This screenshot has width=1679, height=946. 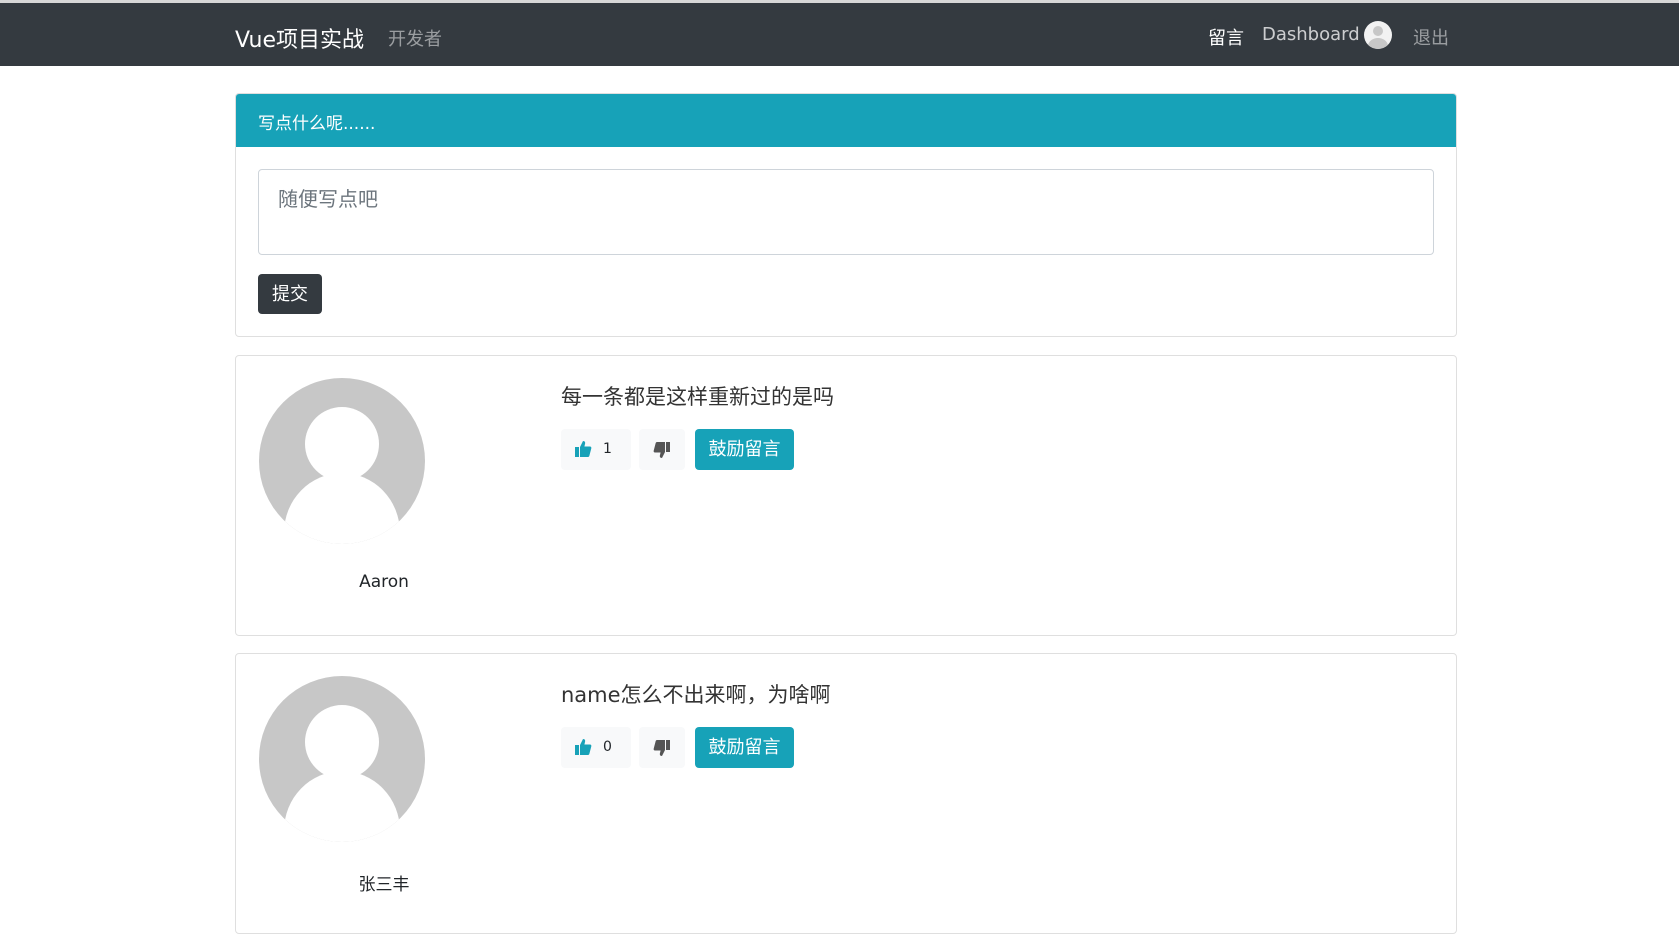 What do you see at coordinates (384, 885) in the screenshot?
I see `author-name: 张三丰` at bounding box center [384, 885].